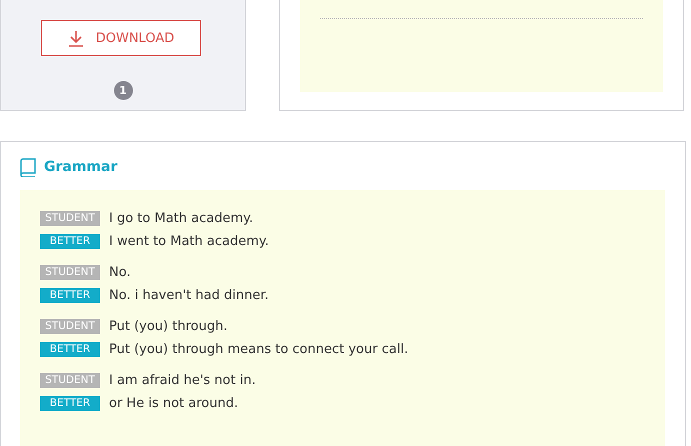 Image resolution: width=691 pixels, height=446 pixels. I want to click on student-sentence: I am afraid he's not in., so click(182, 380).